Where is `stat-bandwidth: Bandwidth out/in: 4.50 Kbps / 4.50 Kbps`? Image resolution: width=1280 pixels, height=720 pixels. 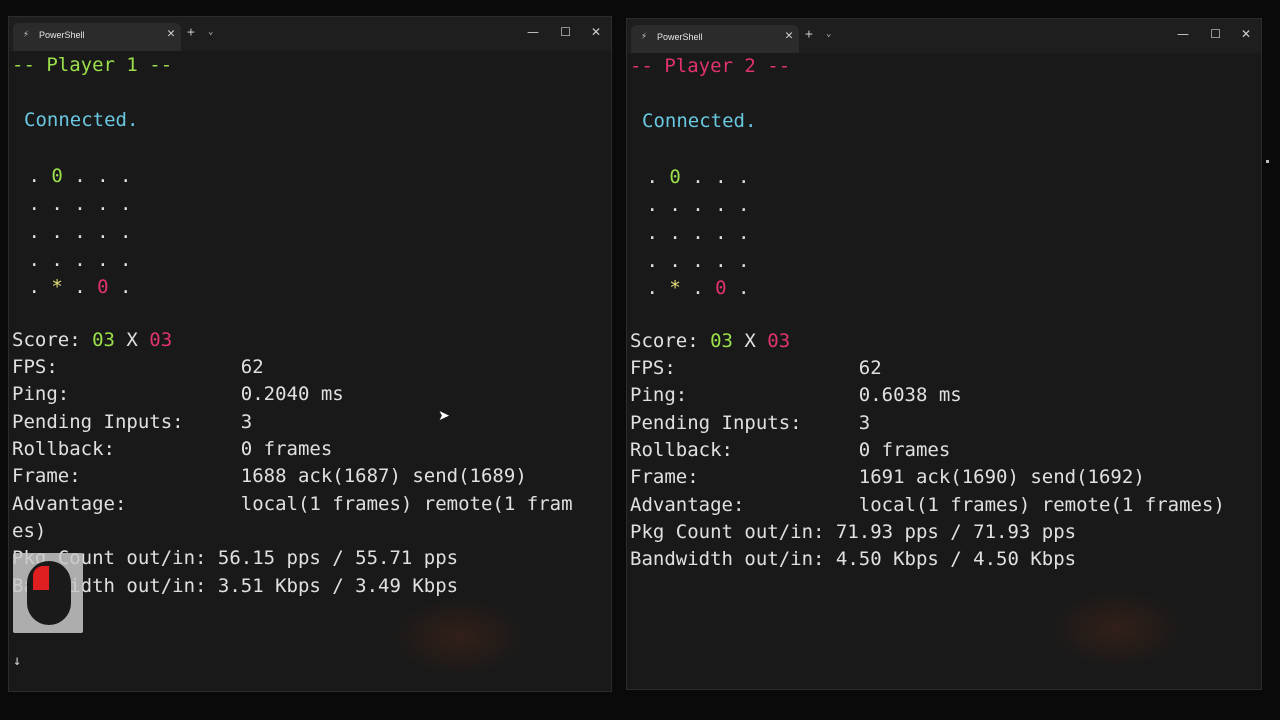
stat-bandwidth: Bandwidth out/in: 4.50 Kbps / 4.50 Kbps is located at coordinates (853, 559).